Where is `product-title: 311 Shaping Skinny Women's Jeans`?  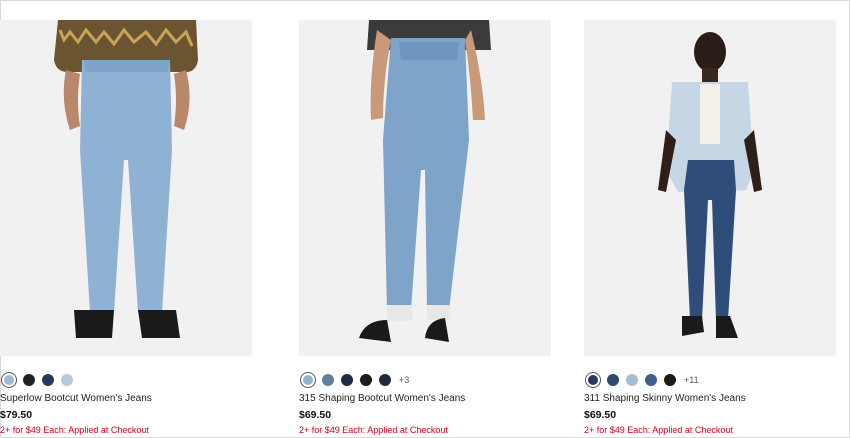 product-title: 311 Shaping Skinny Women's Jeans is located at coordinates (710, 398).